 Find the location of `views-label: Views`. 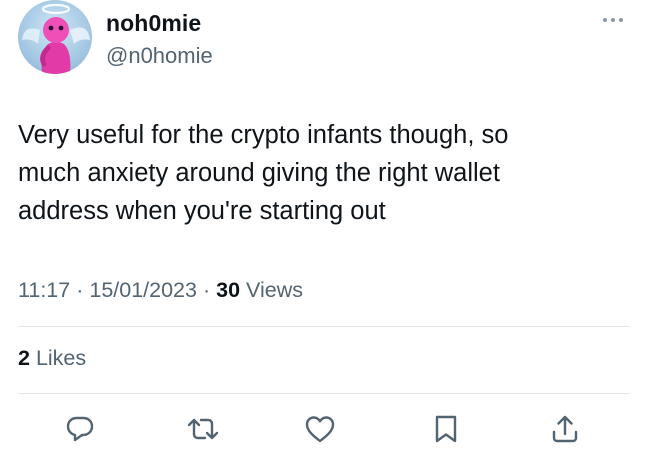

views-label: Views is located at coordinates (274, 290).